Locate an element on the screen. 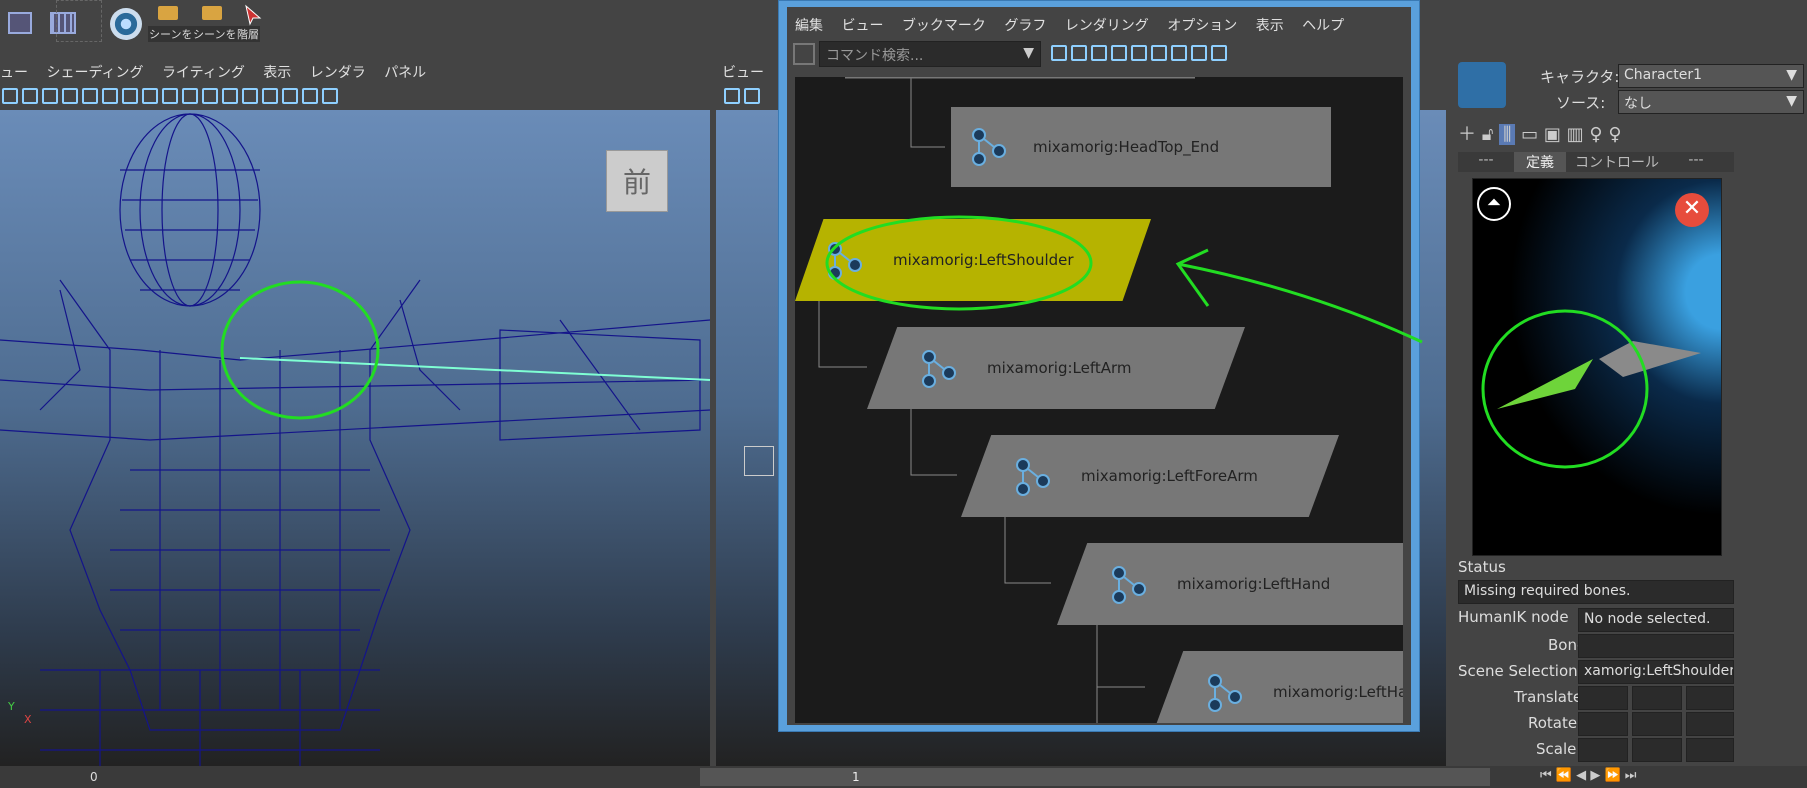 This screenshot has width=1807, height=788. disc-icon is located at coordinates (124, 23).